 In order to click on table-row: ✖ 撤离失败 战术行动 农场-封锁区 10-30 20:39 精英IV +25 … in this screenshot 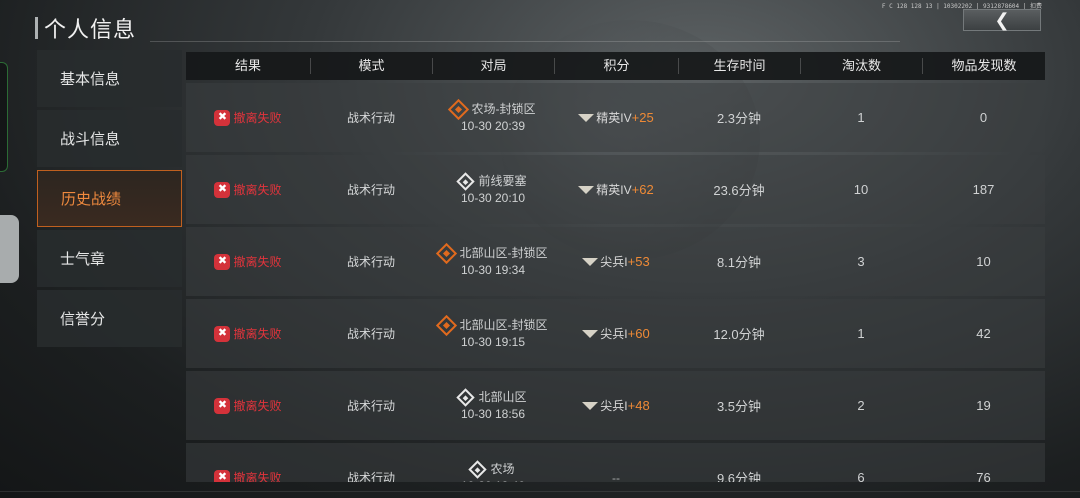, I will do `click(615, 117)`.